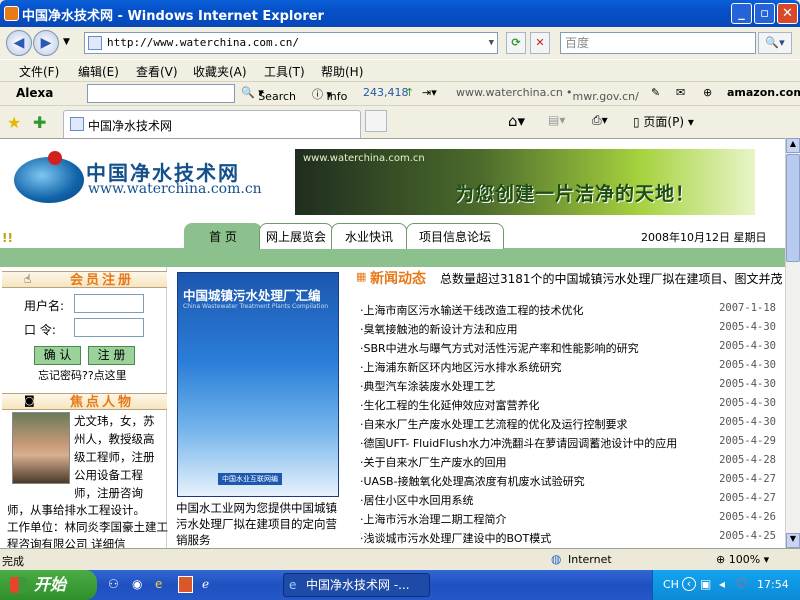  Describe the element at coordinates (185, 584) in the screenshot. I see `quicklaunch-app-icon` at that location.